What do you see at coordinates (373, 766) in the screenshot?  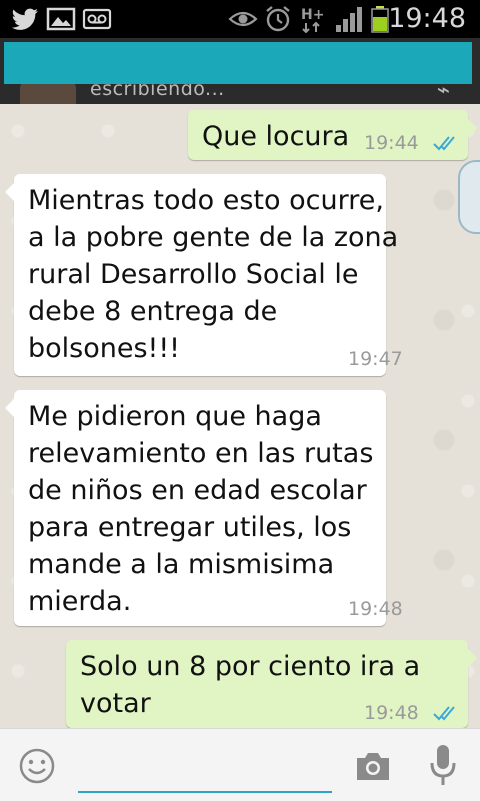 I see `camera-icon` at bounding box center [373, 766].